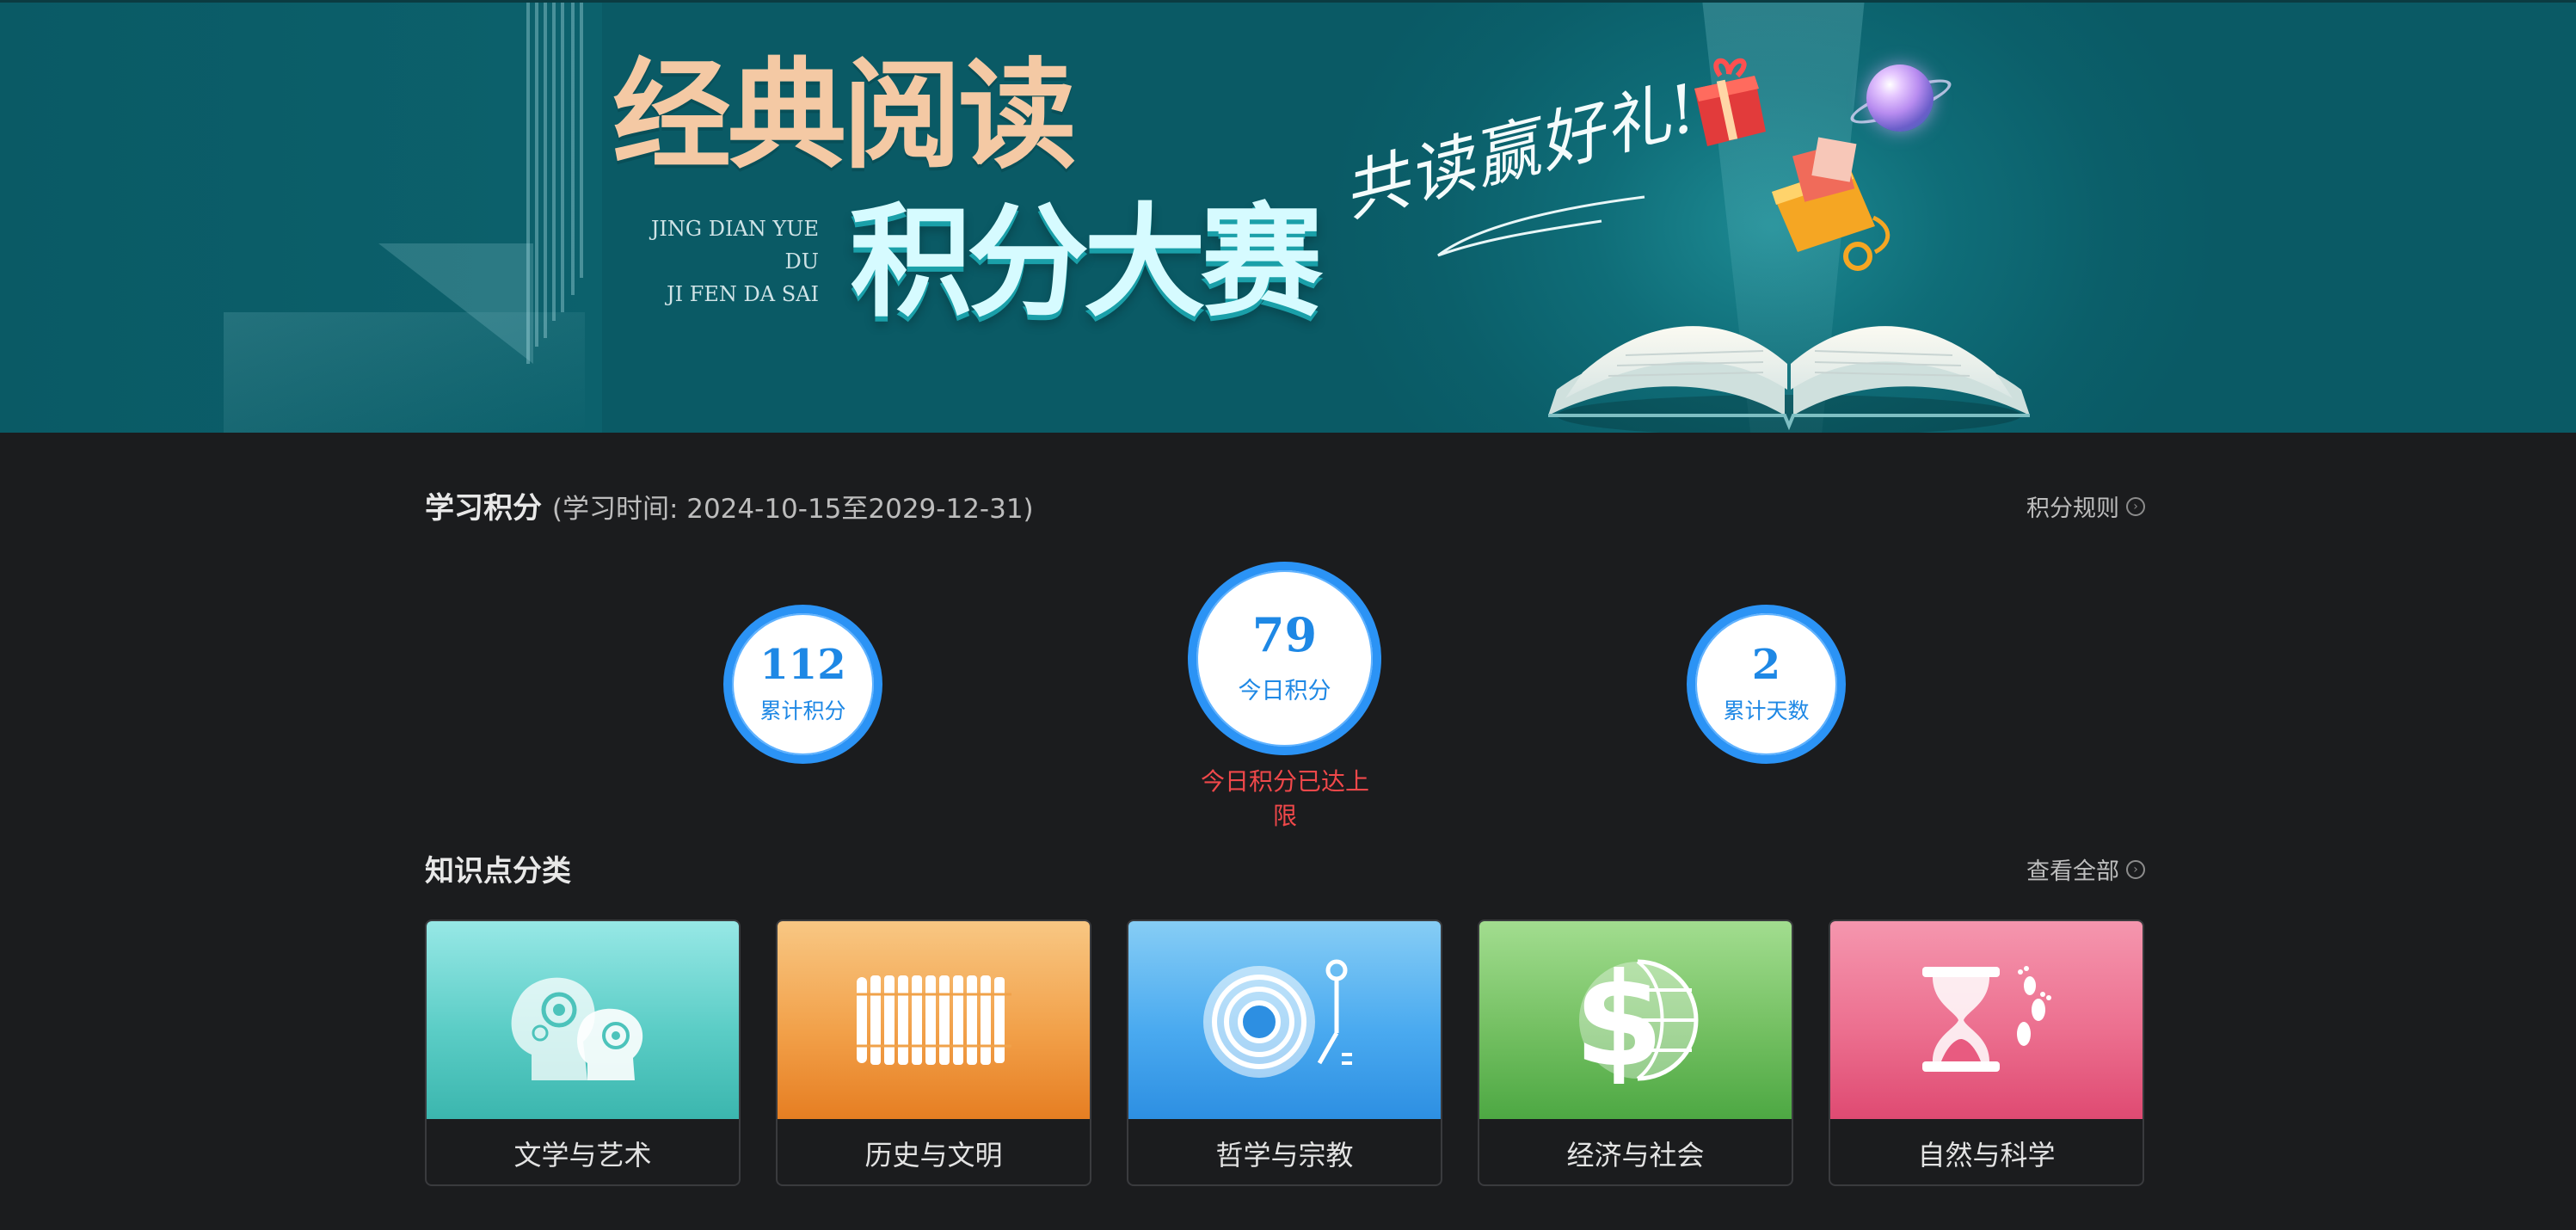 This screenshot has width=2576, height=1230. I want to click on banner-pinyin: JING DIAN YUE DU JI FEN DA SAI, so click(727, 261).